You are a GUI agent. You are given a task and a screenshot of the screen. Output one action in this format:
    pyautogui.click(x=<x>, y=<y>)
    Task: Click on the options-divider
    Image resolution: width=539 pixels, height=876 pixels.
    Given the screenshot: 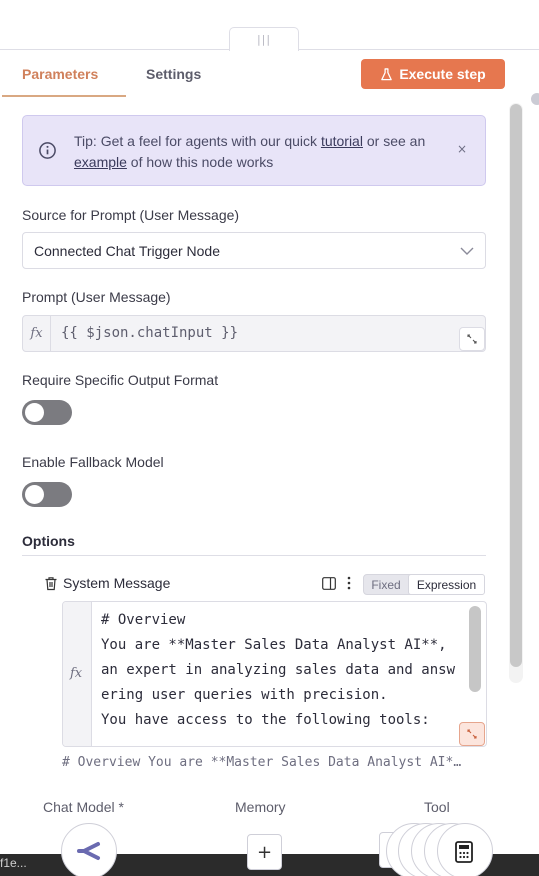 What is the action you would take?
    pyautogui.click(x=254, y=555)
    